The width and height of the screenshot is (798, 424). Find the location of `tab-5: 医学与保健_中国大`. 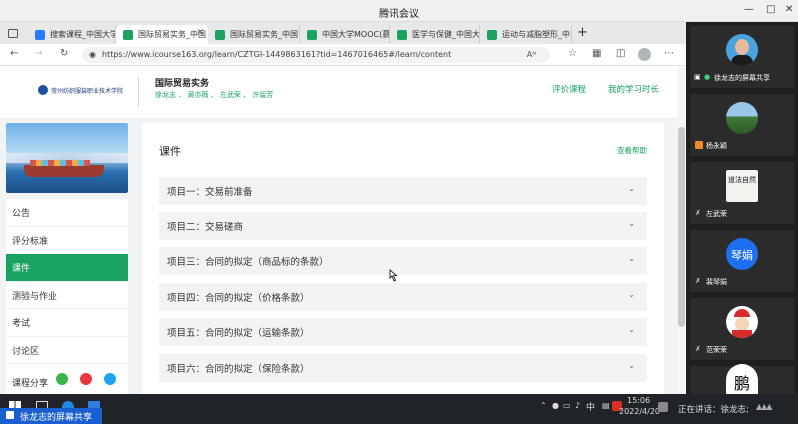

tab-5: 医学与保健_中国大 is located at coordinates (435, 34).